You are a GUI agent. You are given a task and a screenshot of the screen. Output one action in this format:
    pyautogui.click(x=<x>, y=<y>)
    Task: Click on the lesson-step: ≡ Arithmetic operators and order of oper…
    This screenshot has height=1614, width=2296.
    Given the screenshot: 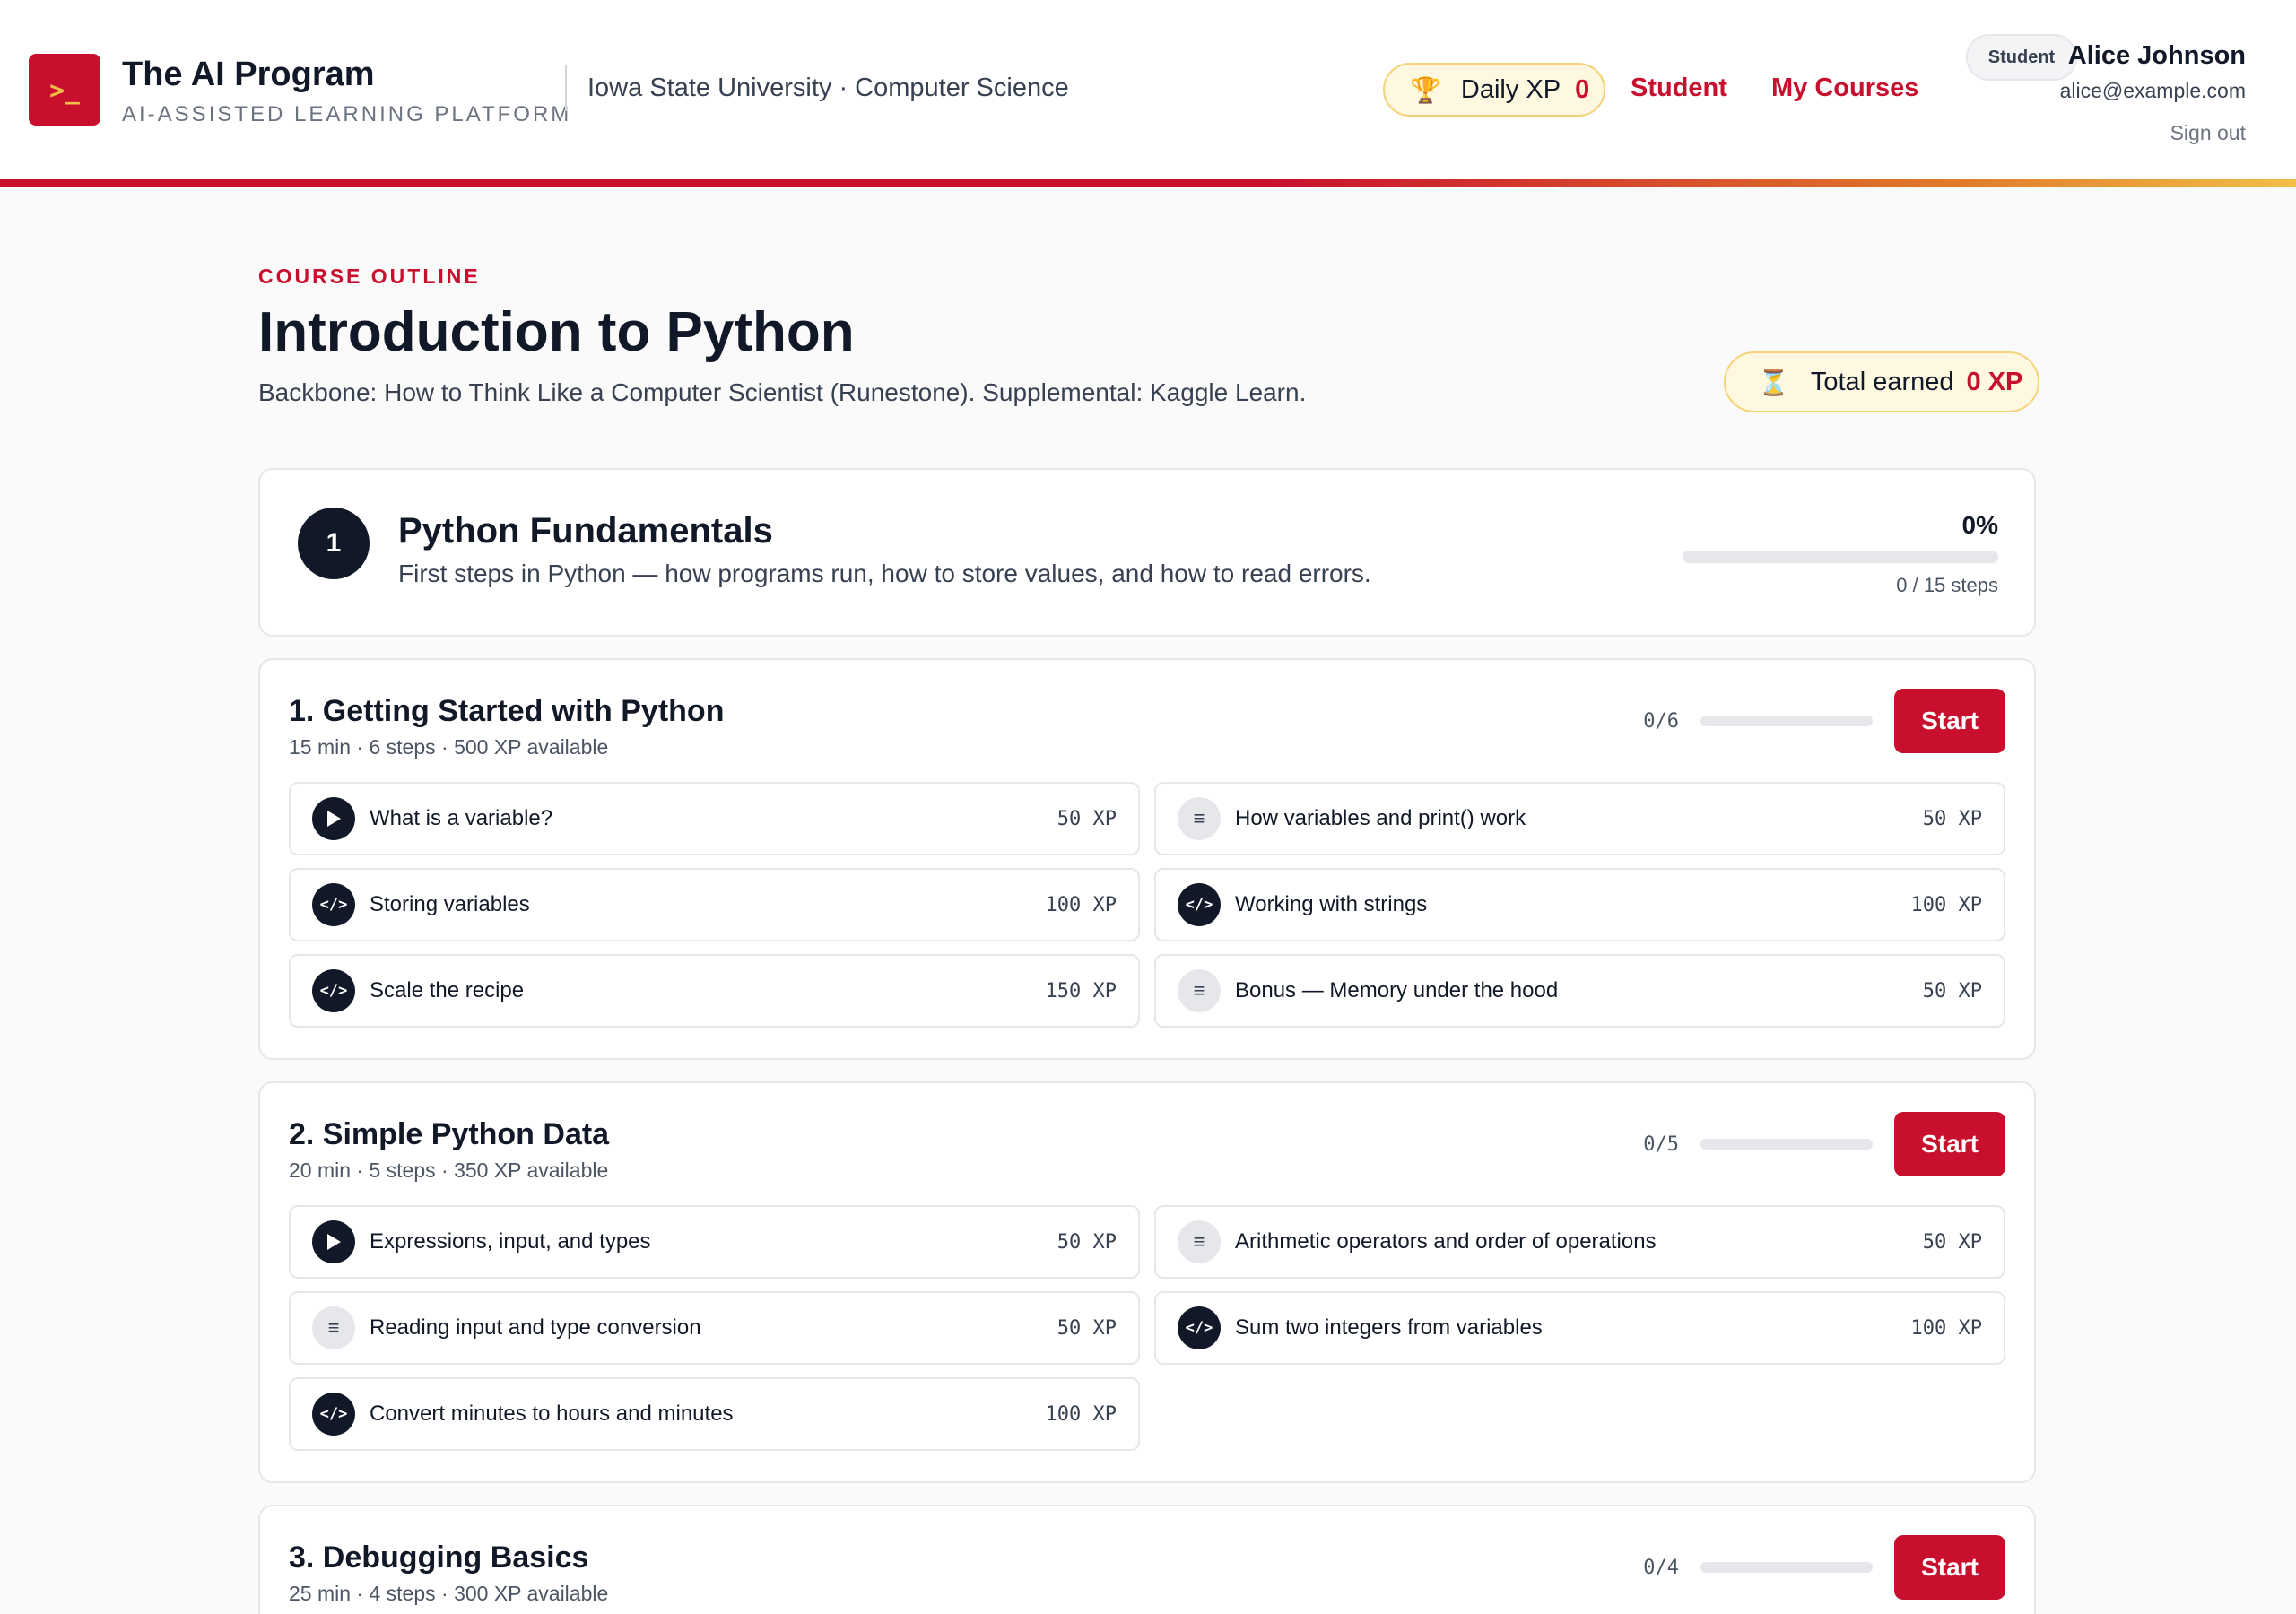 What is the action you would take?
    pyautogui.click(x=1579, y=1242)
    